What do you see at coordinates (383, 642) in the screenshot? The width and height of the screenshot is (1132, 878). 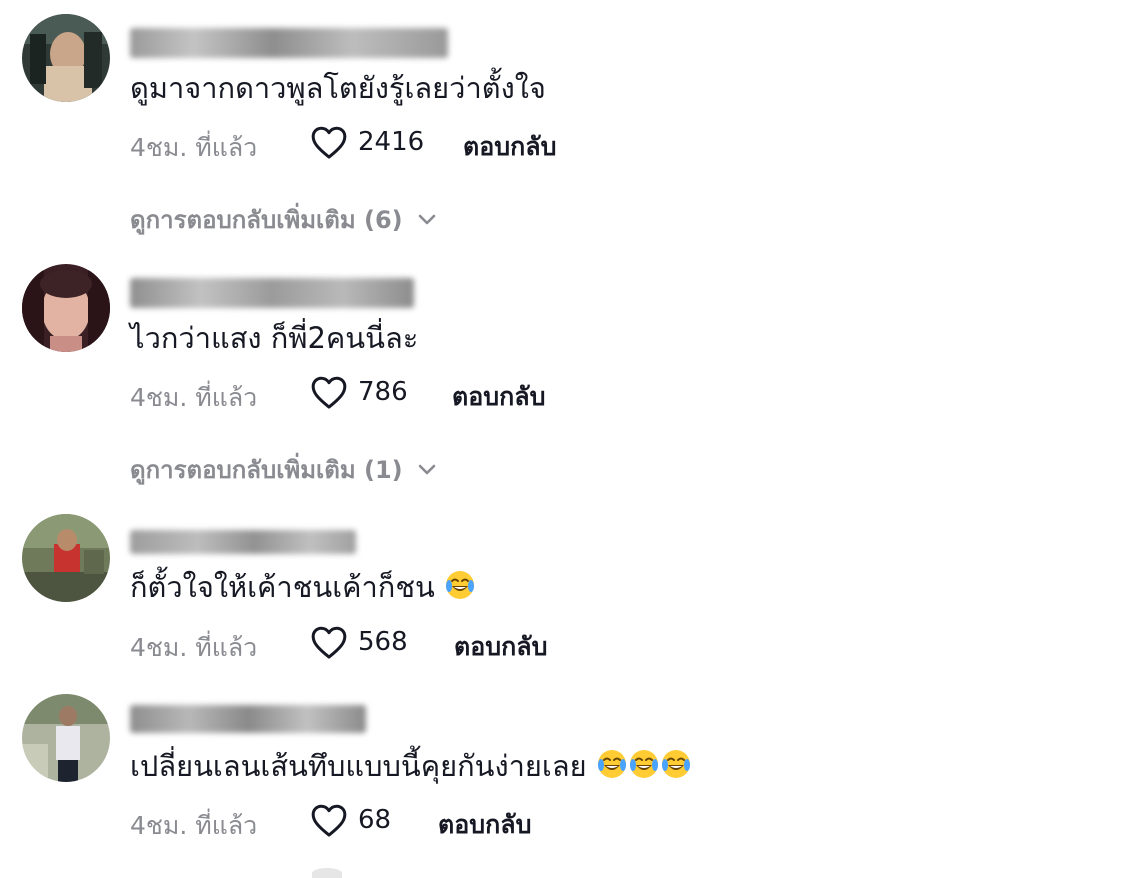 I see `like-count: 568` at bounding box center [383, 642].